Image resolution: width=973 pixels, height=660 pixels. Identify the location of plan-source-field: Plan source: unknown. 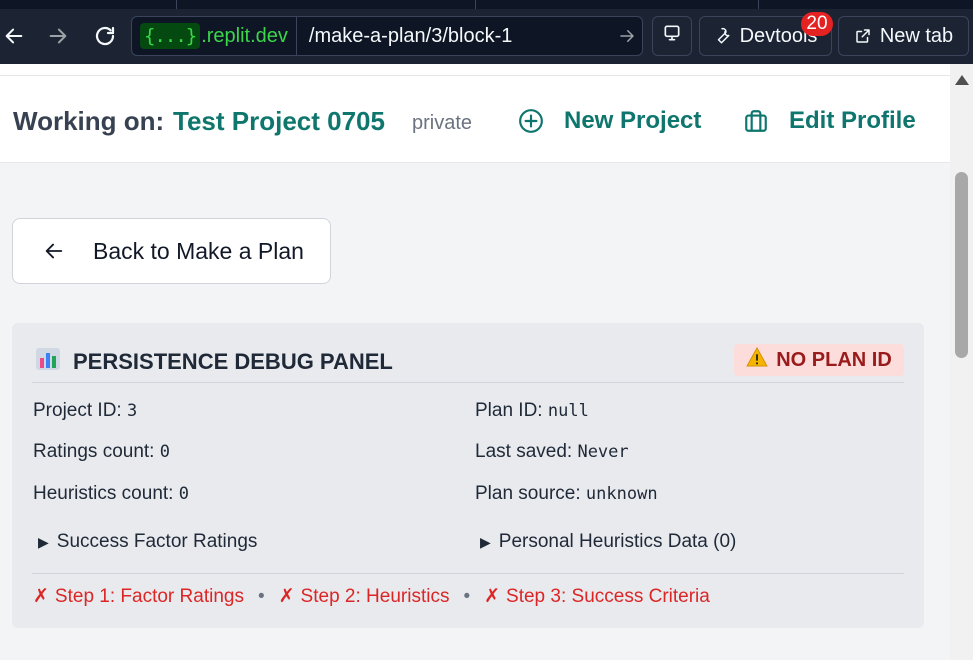
(566, 494).